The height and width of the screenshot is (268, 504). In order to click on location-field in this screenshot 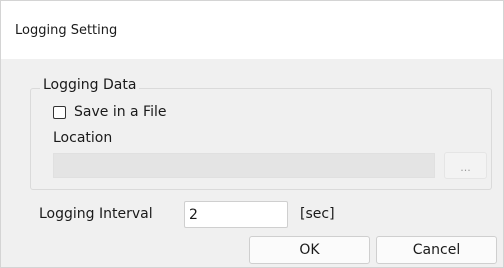, I will do `click(244, 165)`.